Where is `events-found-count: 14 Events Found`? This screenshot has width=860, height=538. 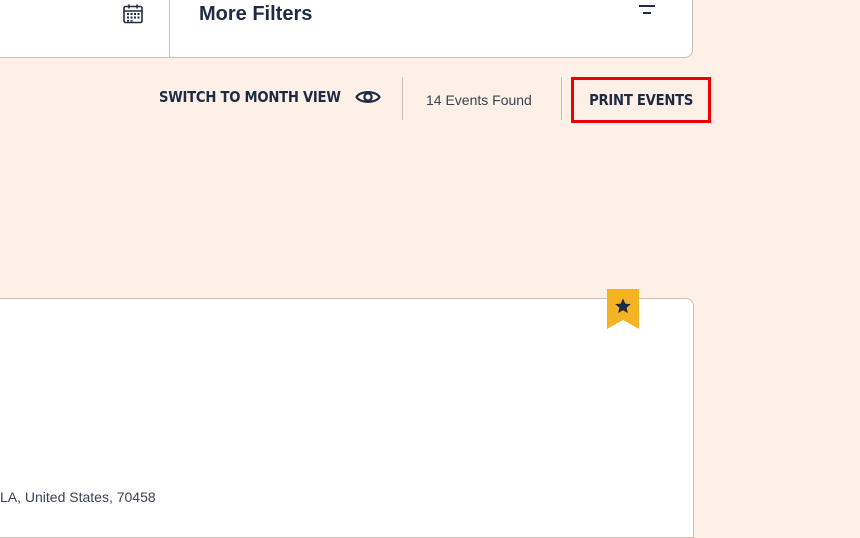
events-found-count: 14 Events Found is located at coordinates (479, 100).